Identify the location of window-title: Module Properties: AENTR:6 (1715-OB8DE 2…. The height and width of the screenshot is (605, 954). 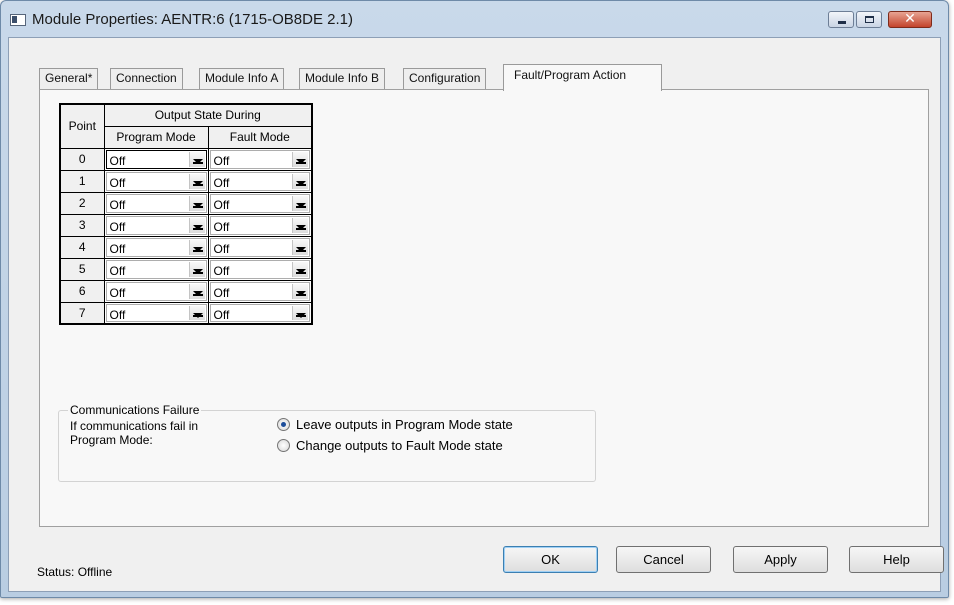
(192, 19).